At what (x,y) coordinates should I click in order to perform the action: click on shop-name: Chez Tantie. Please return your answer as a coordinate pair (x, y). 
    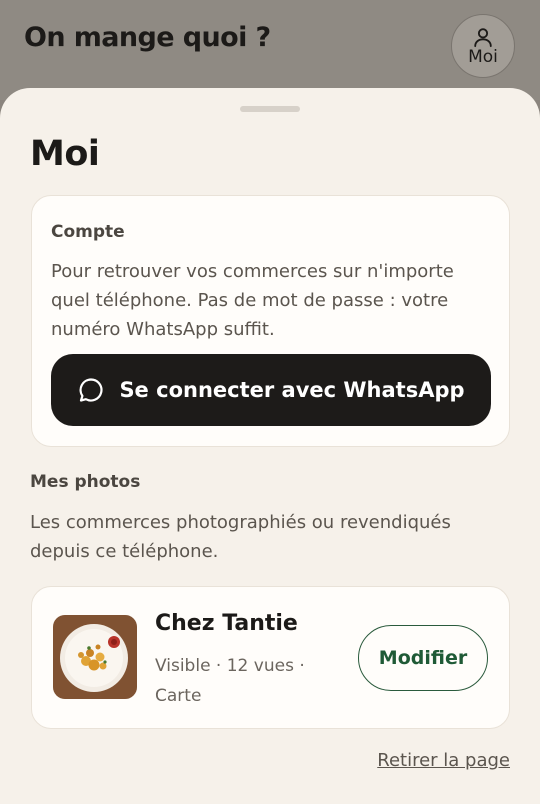
    Looking at the image, I should click on (226, 623).